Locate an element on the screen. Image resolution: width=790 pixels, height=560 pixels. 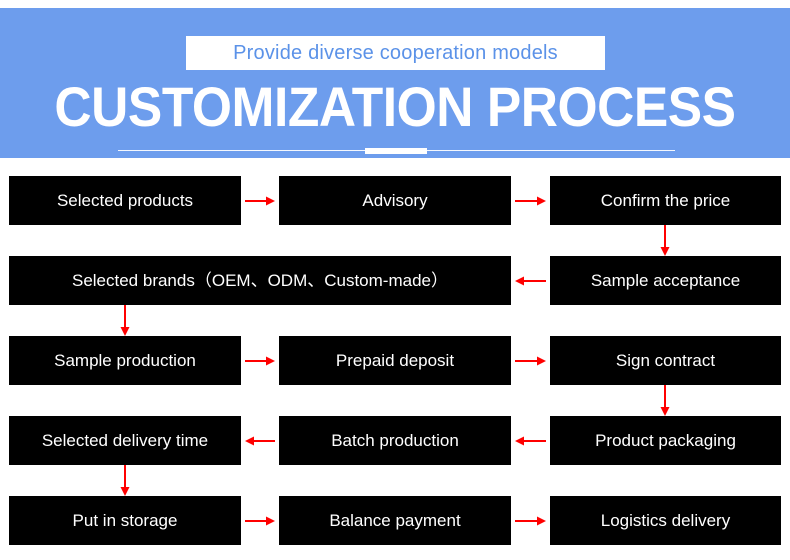
flow-node-sign-contract: Sign contract is located at coordinates (665, 360).